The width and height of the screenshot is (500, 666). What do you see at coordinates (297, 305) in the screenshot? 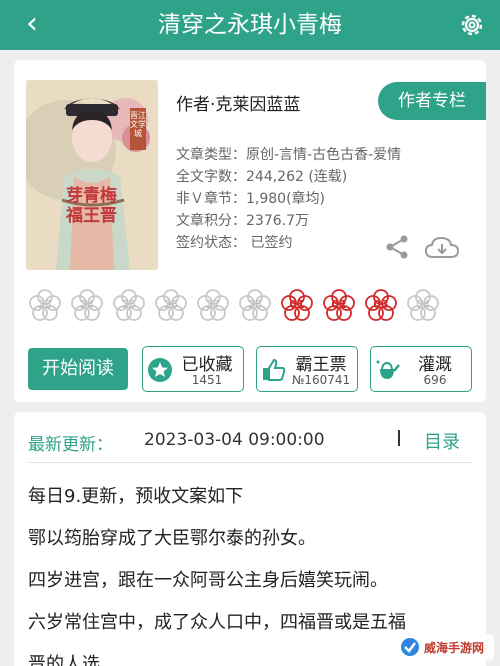
I see `flower-badge: 01` at bounding box center [297, 305].